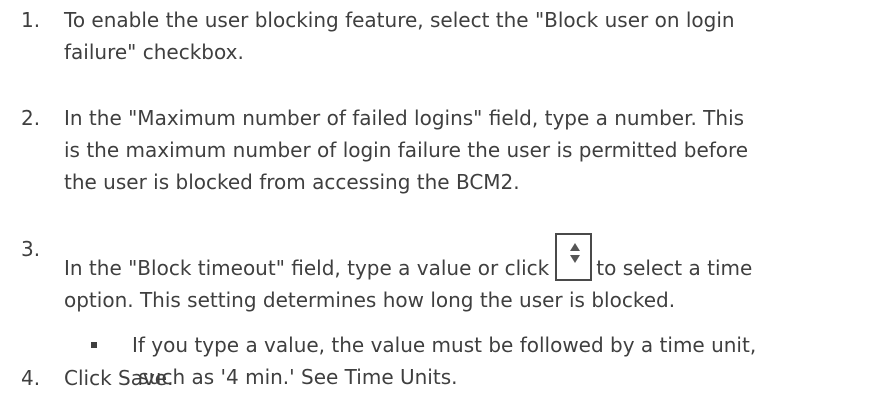 The width and height of the screenshot is (881, 402). I want to click on arrow-down-icon, so click(575, 259).